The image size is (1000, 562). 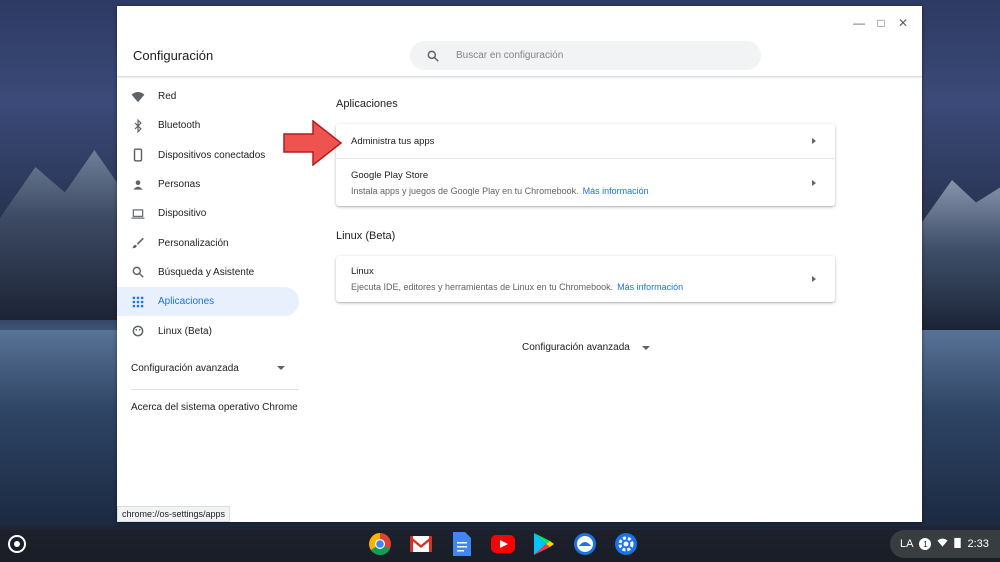 What do you see at coordinates (616, 191) in the screenshot?
I see `play-store-more-info-link: Más información` at bounding box center [616, 191].